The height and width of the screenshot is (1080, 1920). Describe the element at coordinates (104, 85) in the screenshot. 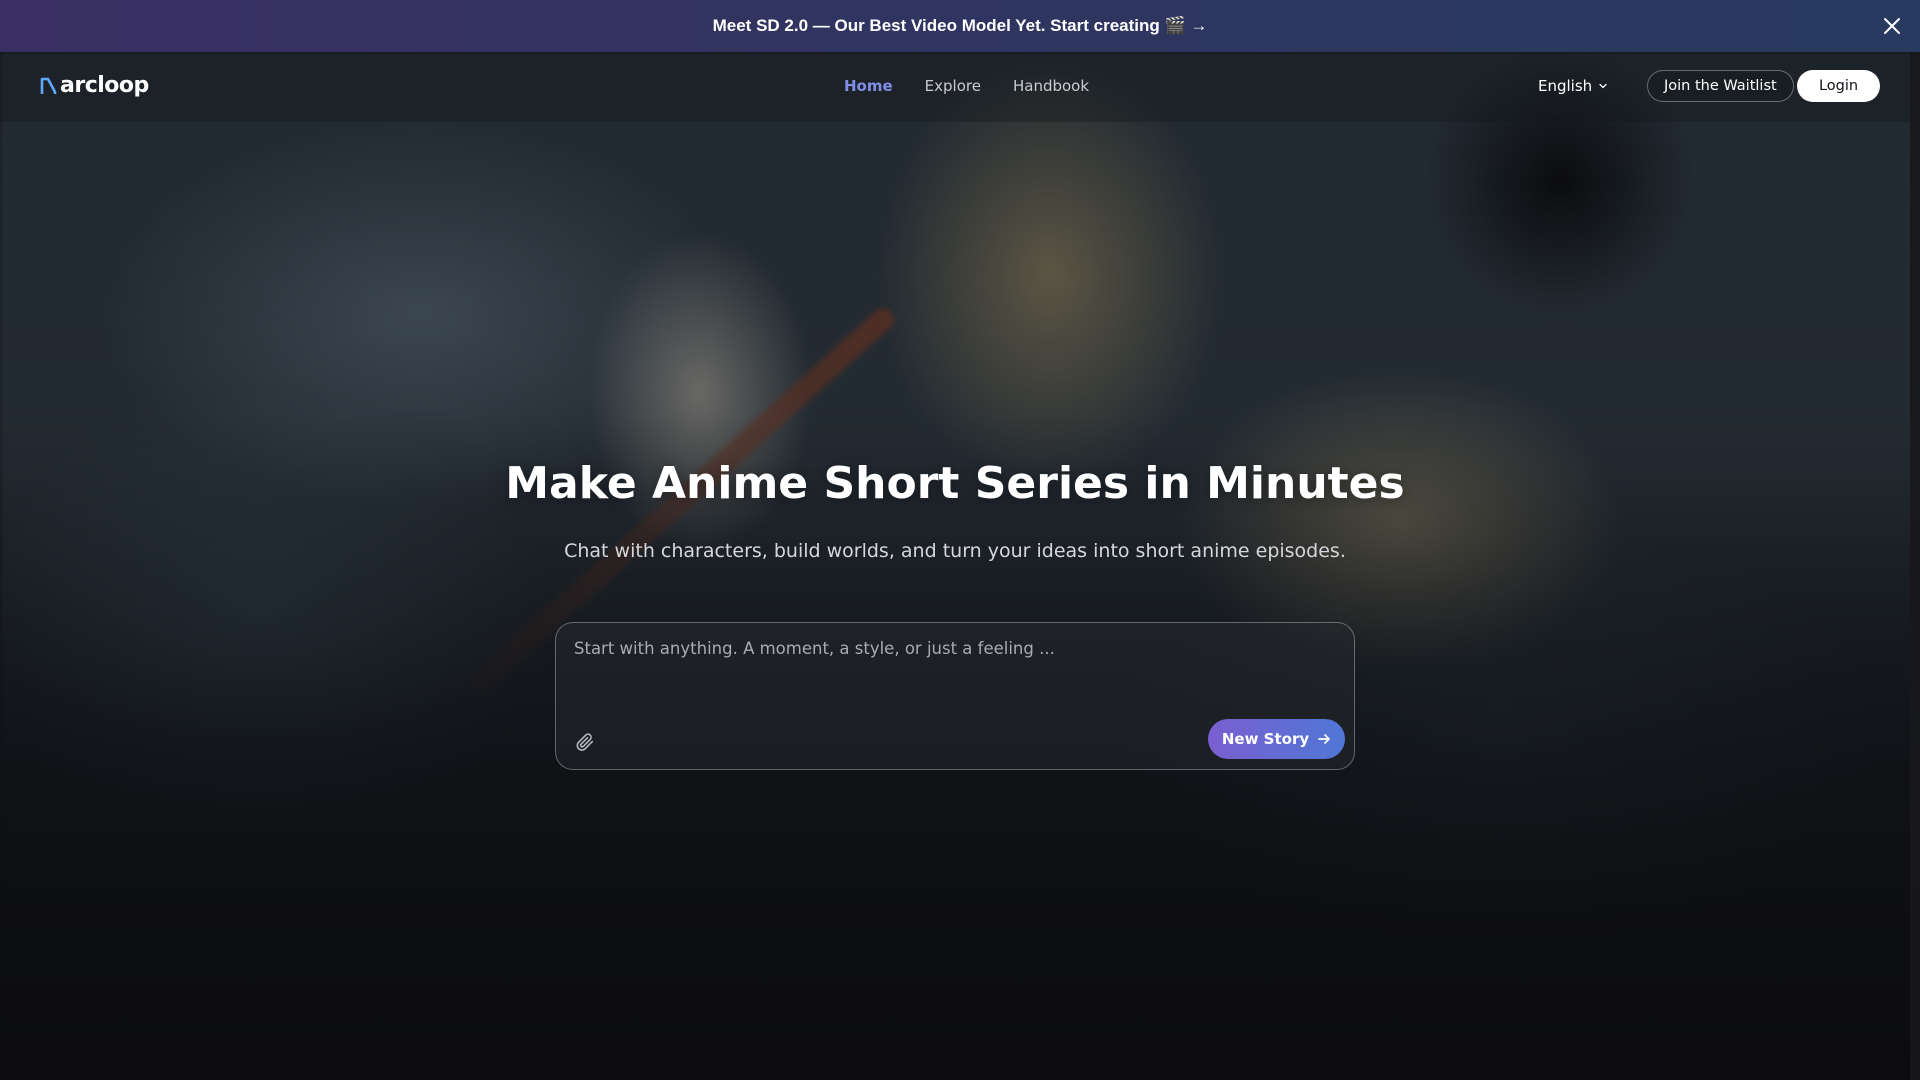

I see `logo-text: arcloop` at that location.